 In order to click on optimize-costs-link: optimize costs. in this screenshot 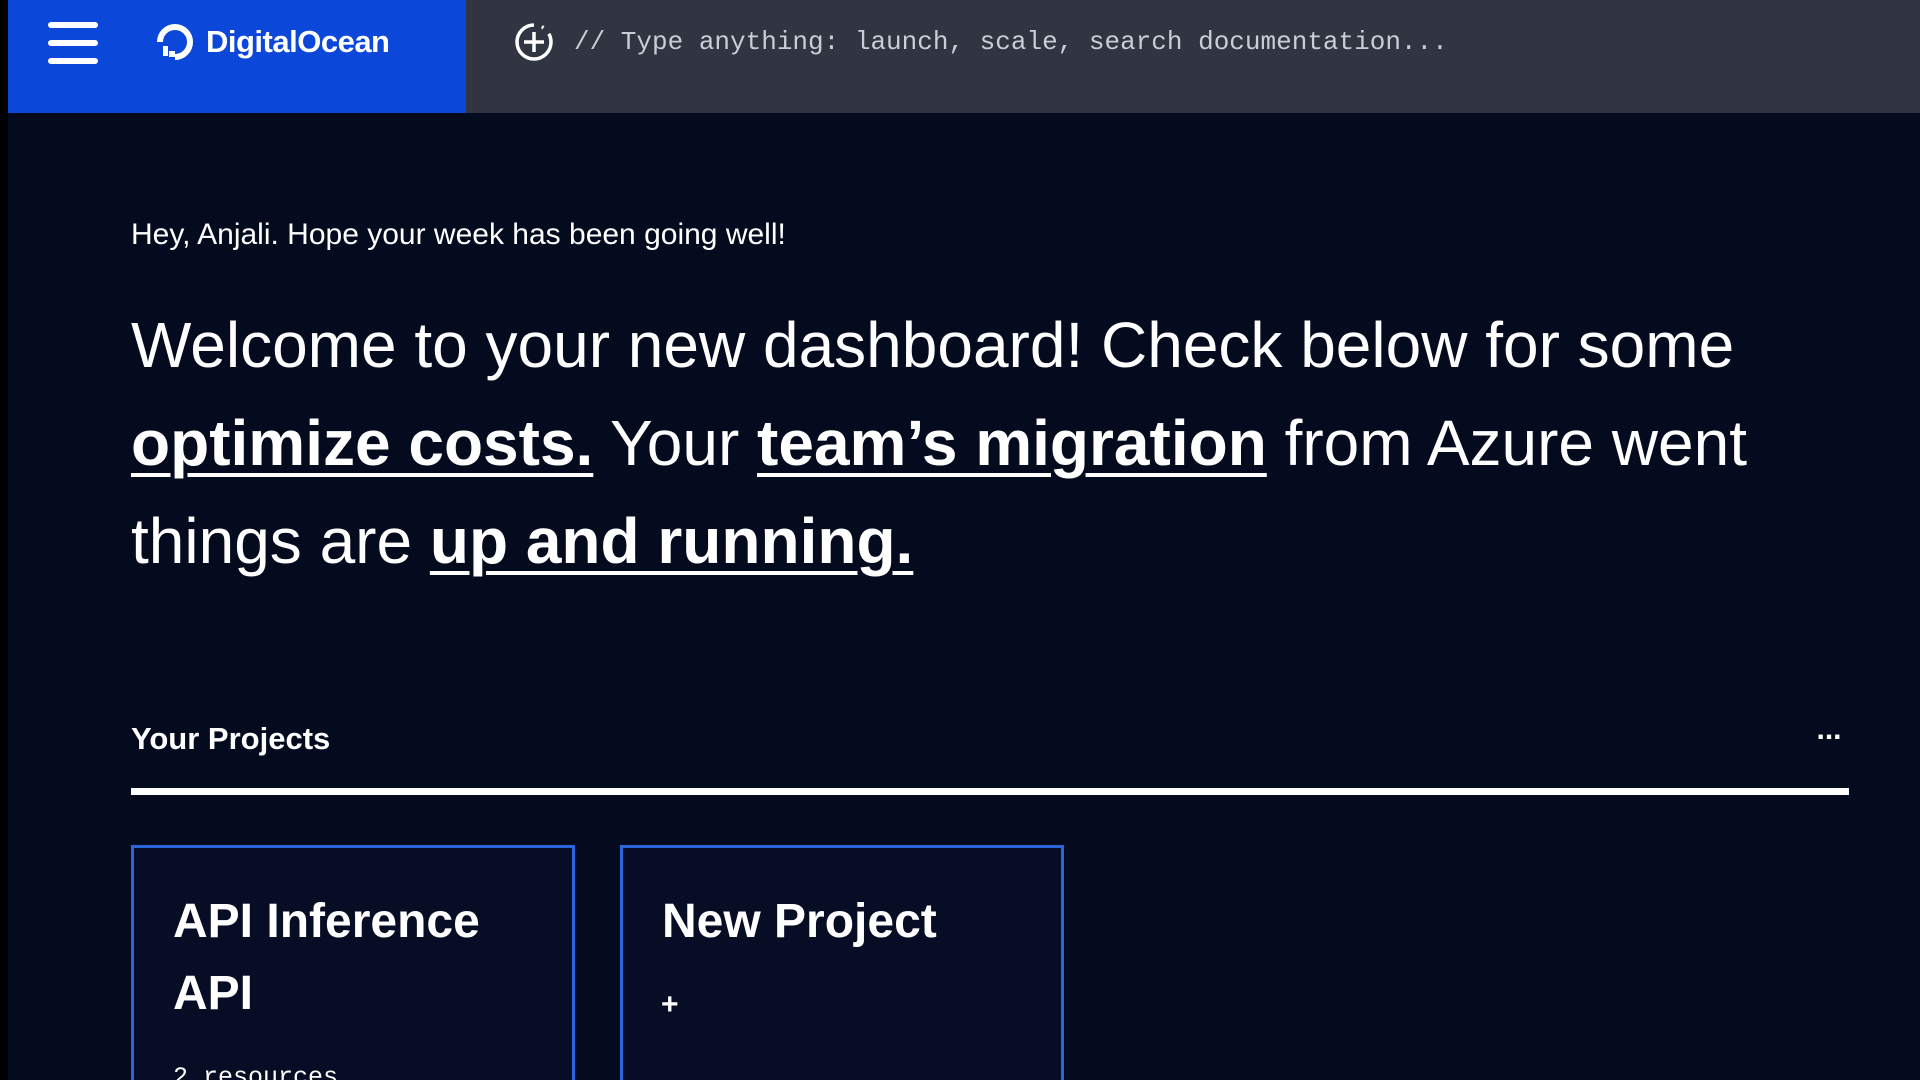, I will do `click(362, 443)`.